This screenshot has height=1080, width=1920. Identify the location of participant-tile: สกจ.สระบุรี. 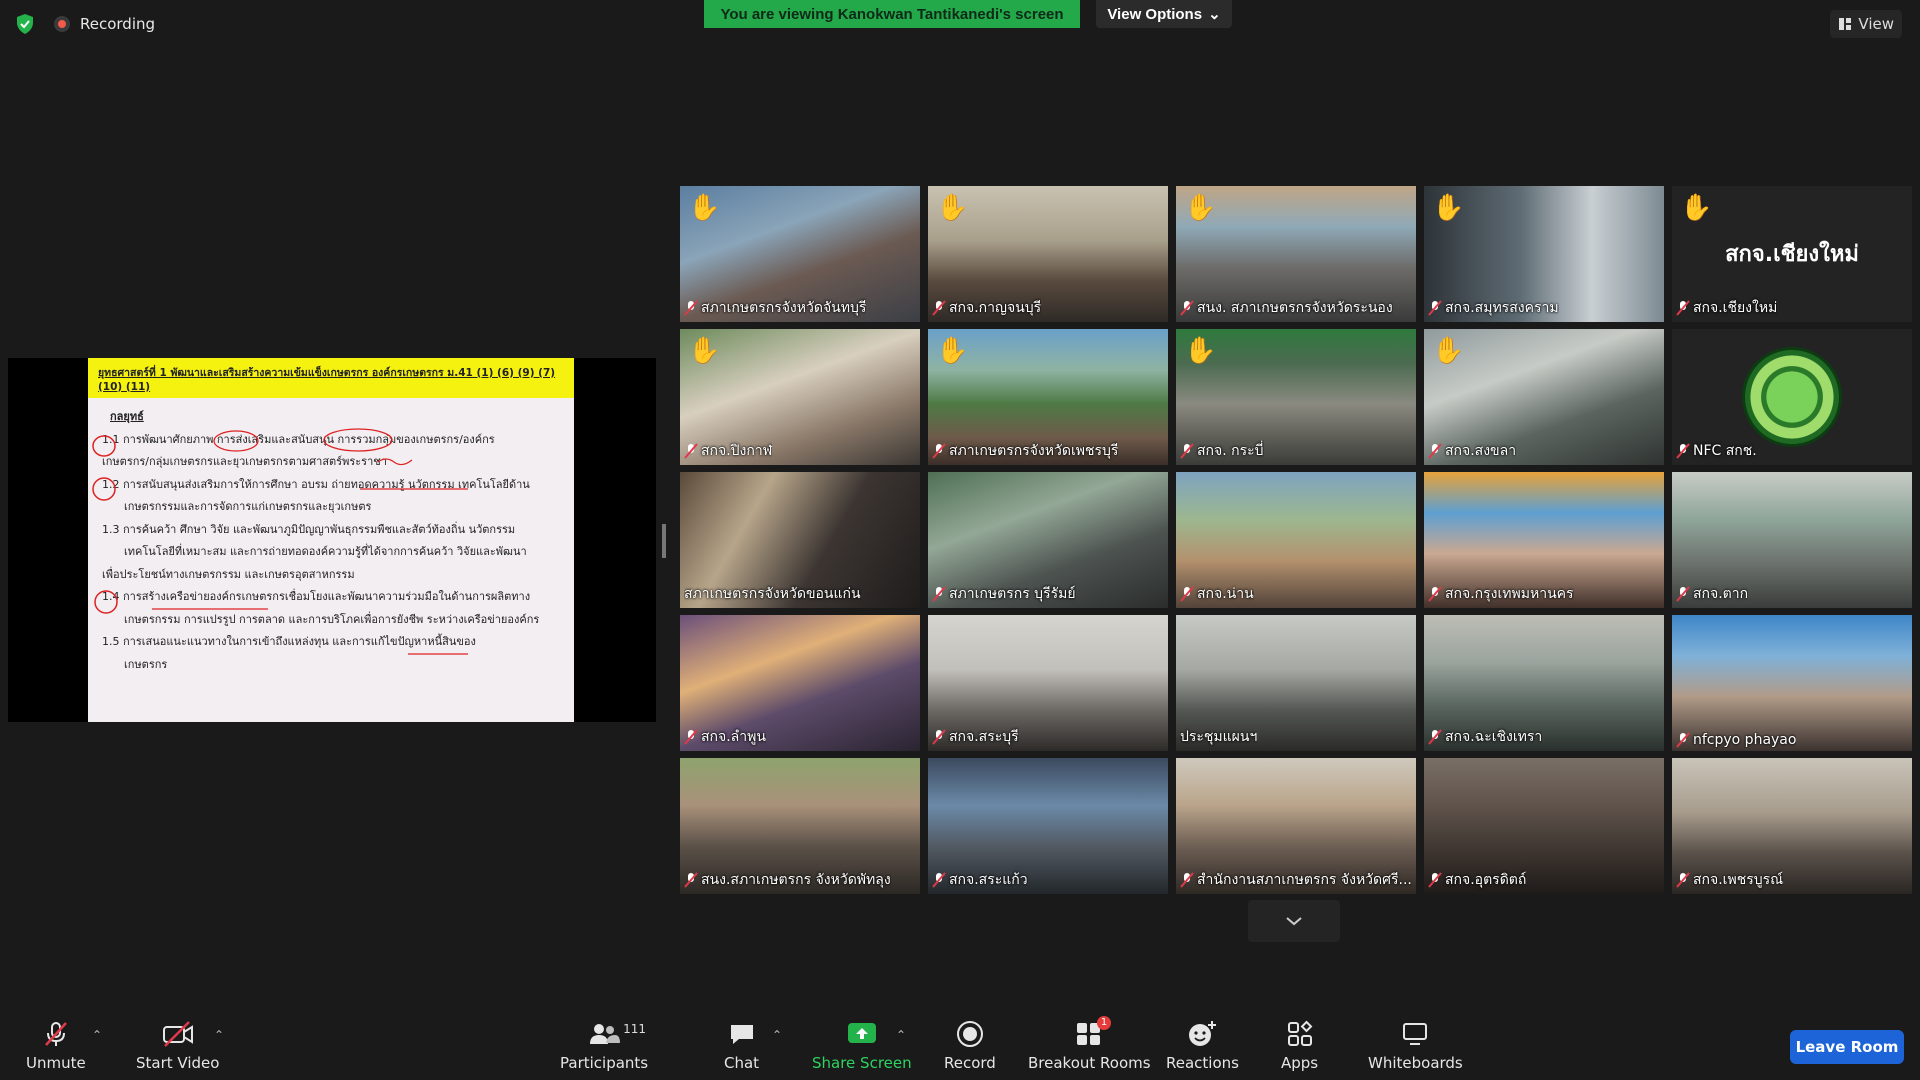
(1048, 683).